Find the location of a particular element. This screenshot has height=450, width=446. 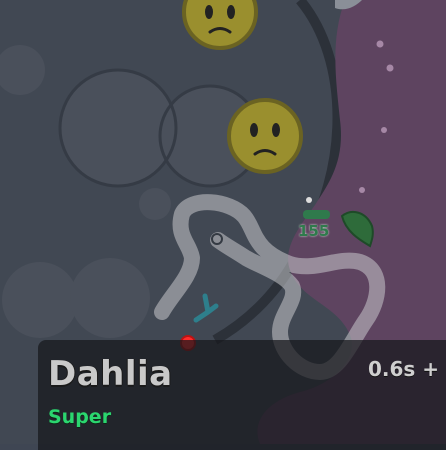

mob-health-bar is located at coordinates (316, 214).